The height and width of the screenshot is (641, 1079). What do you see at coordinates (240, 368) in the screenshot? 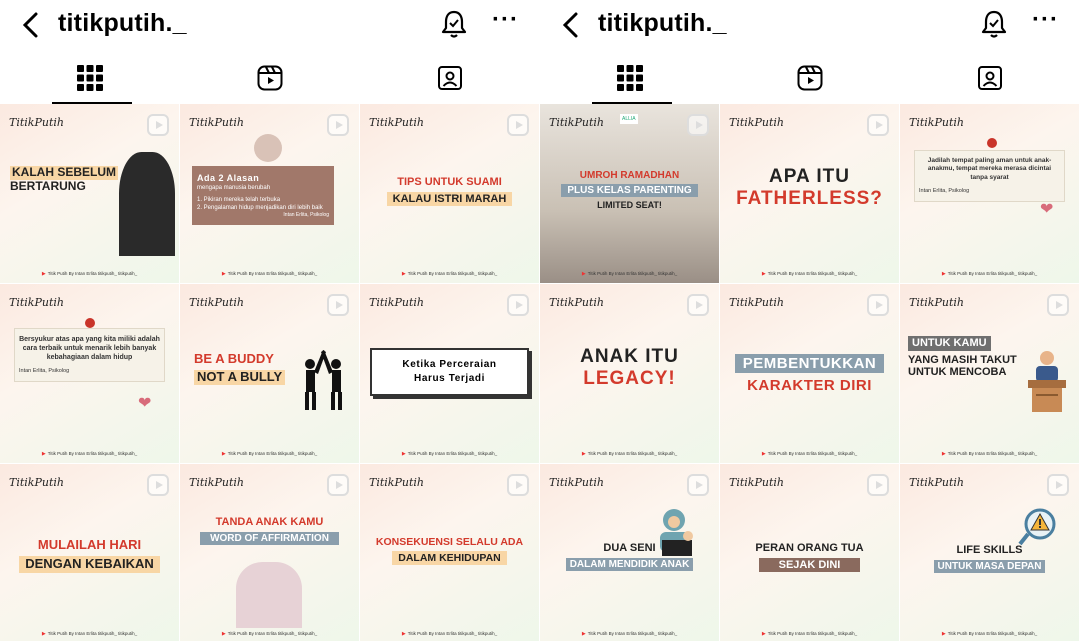
I see `post-headline: BE A BUDDY NOT A BULLY` at bounding box center [240, 368].